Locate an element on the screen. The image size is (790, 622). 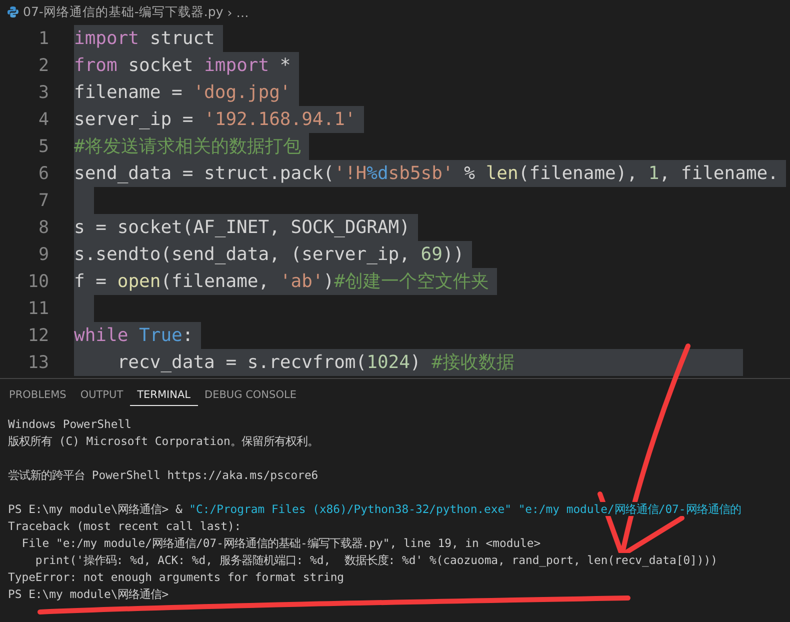
line-number: 3 is located at coordinates (43, 92).